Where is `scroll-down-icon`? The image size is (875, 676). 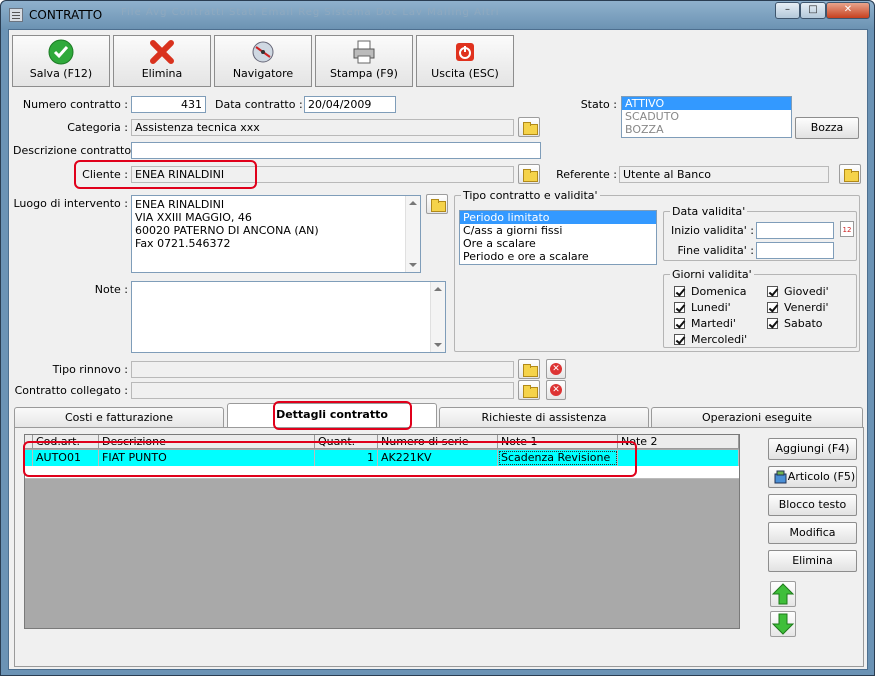 scroll-down-icon is located at coordinates (413, 265).